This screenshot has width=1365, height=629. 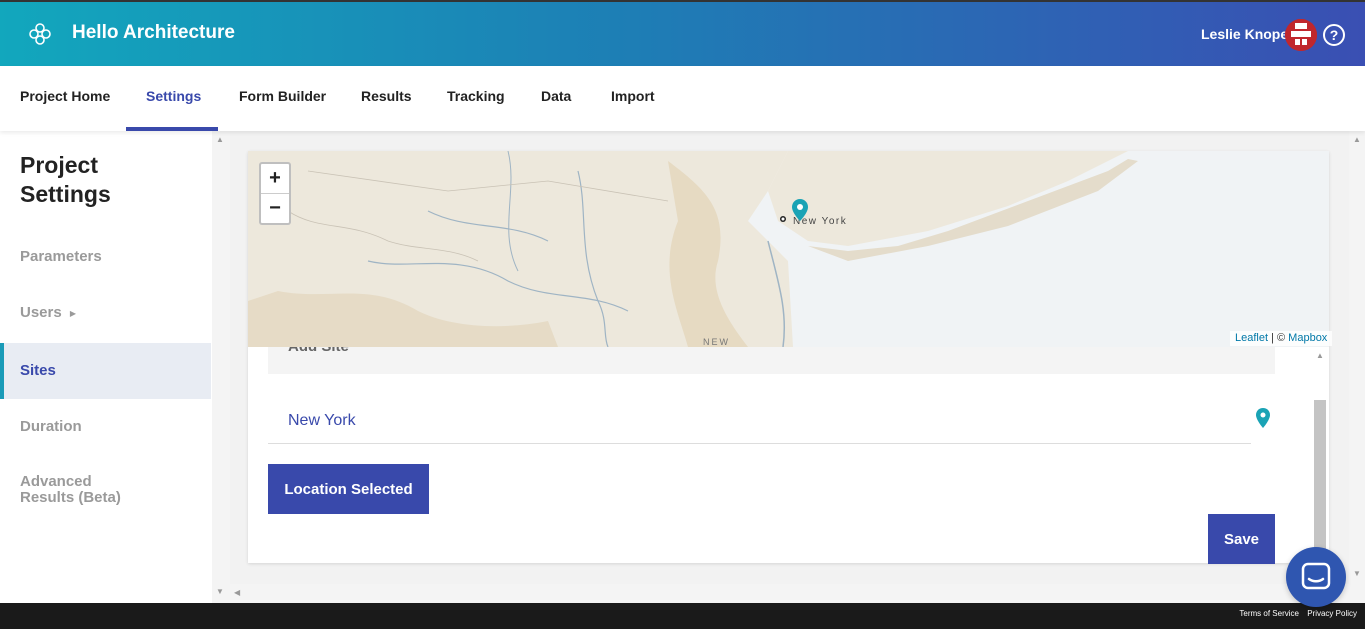 What do you see at coordinates (1320, 475) in the screenshot?
I see `card-scroll-thumb` at bounding box center [1320, 475].